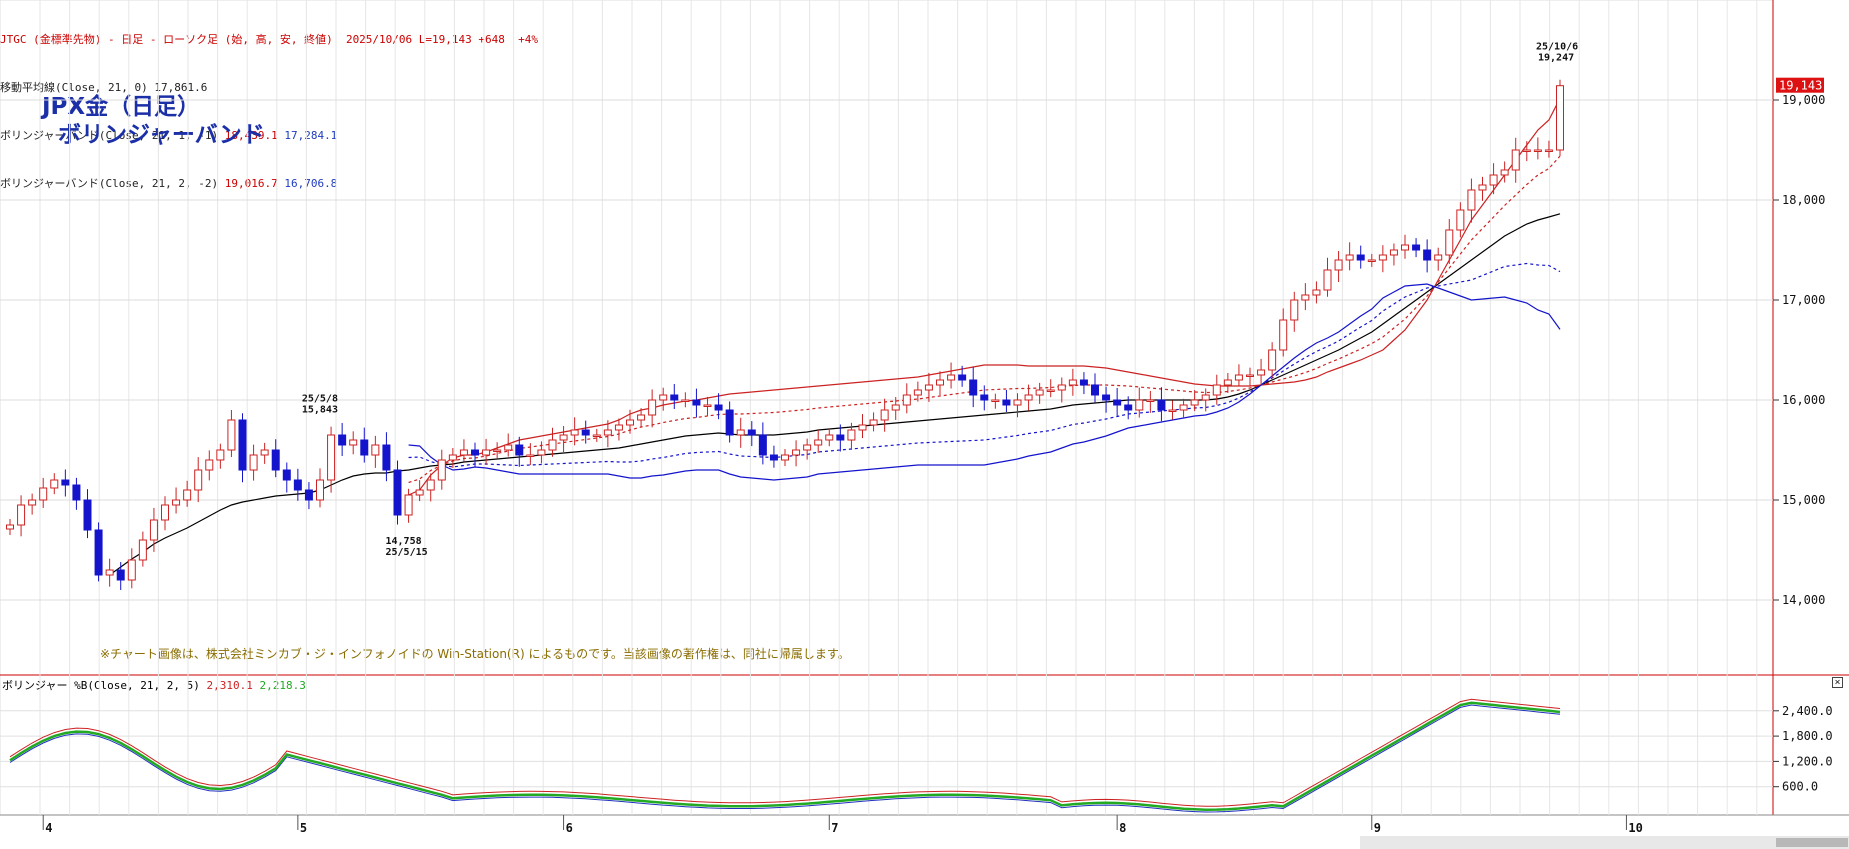 The width and height of the screenshot is (1849, 849). Describe the element at coordinates (1122, 828) in the screenshot. I see `month-label: 8` at that location.